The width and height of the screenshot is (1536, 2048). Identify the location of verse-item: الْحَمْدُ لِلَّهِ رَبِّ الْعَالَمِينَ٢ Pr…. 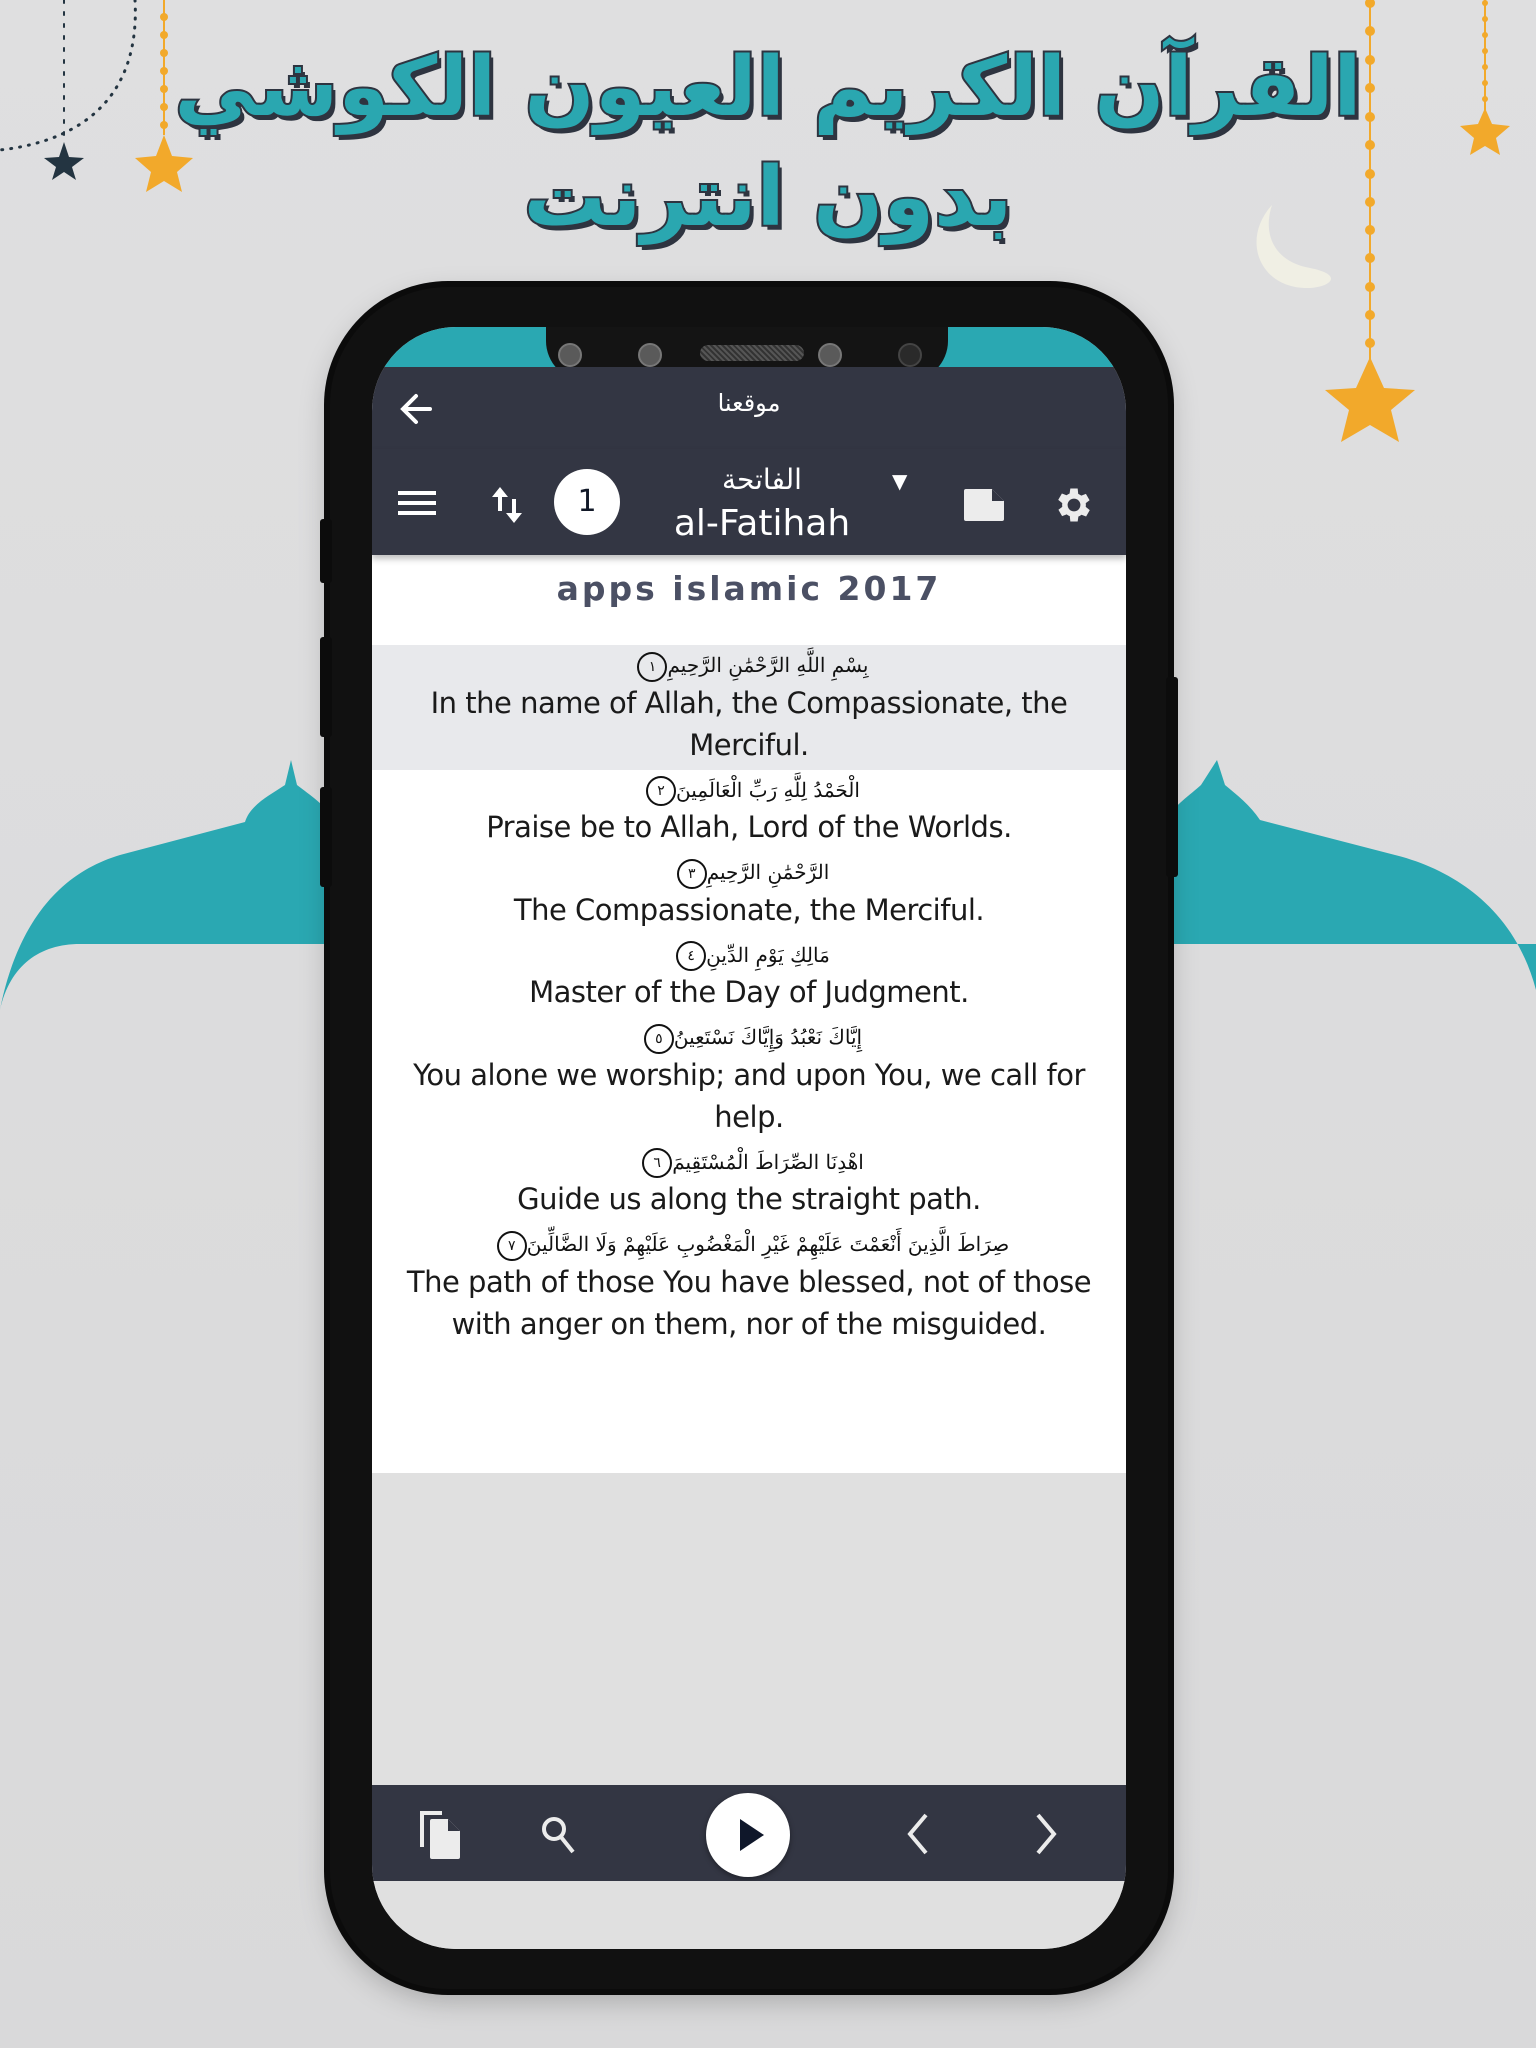
(749, 811).